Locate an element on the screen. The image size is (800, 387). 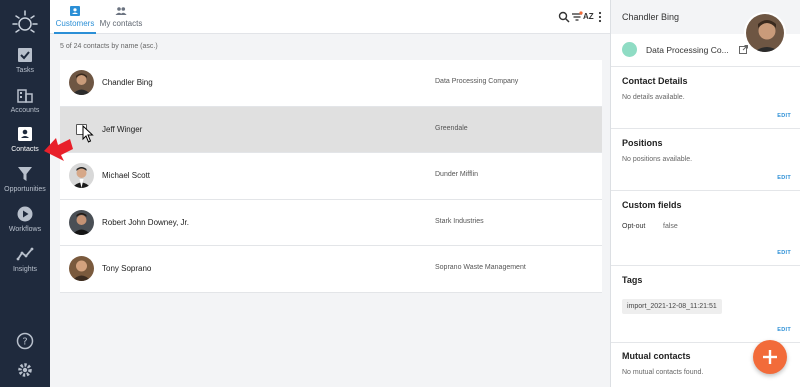
sidebar-item-label: Opportunities is located at coordinates (25, 189).